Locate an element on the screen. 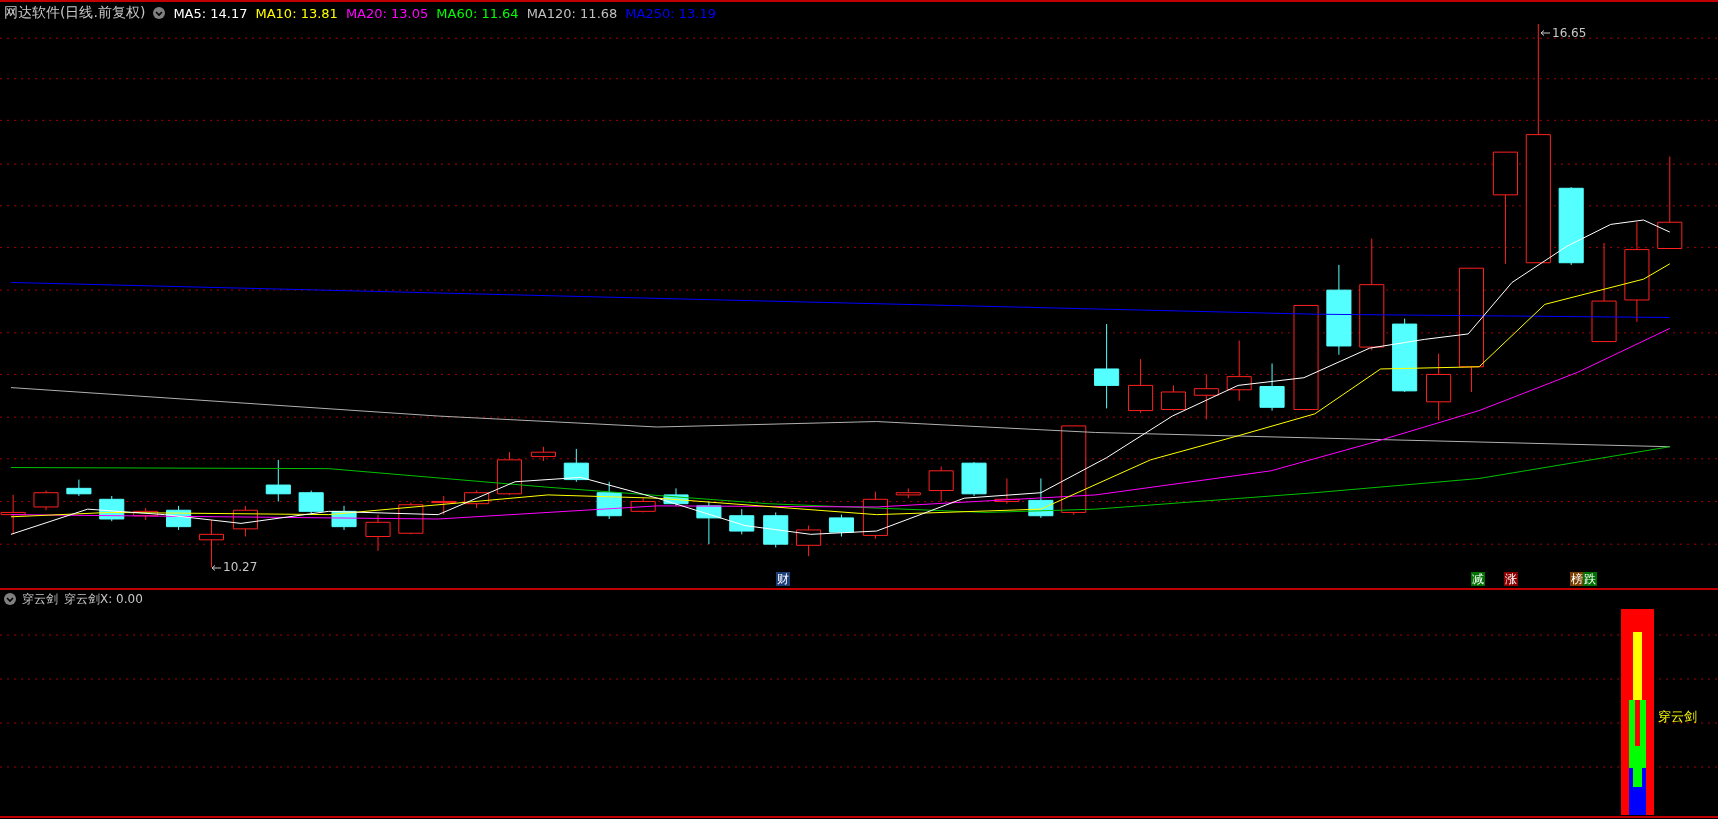 This screenshot has width=1718, height=819. high-price-label: 16.65 is located at coordinates (1569, 33).